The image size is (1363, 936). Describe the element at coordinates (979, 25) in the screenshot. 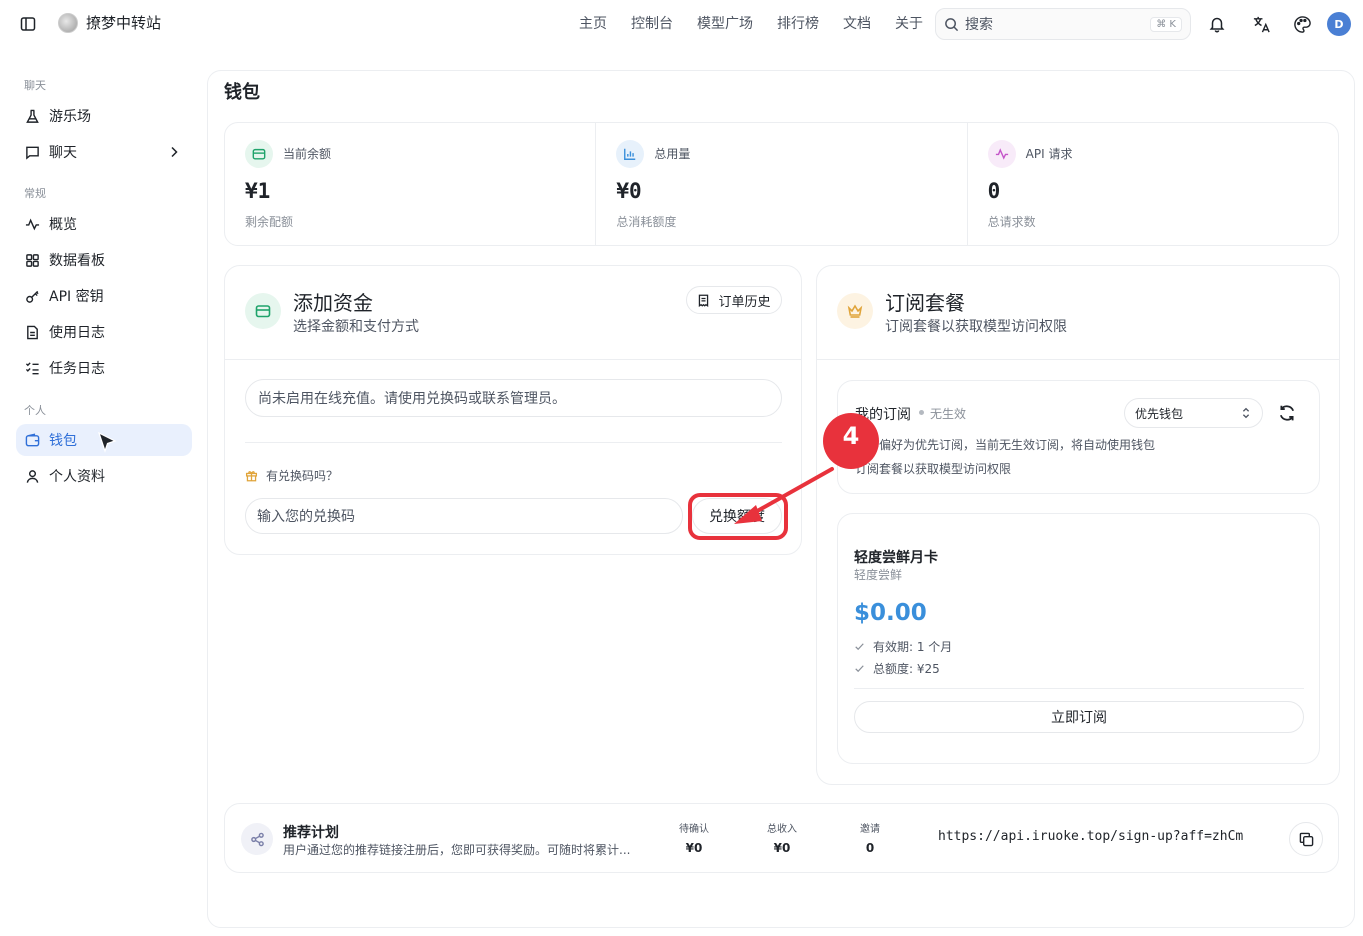

I see `search-placeholder: 搜索` at that location.